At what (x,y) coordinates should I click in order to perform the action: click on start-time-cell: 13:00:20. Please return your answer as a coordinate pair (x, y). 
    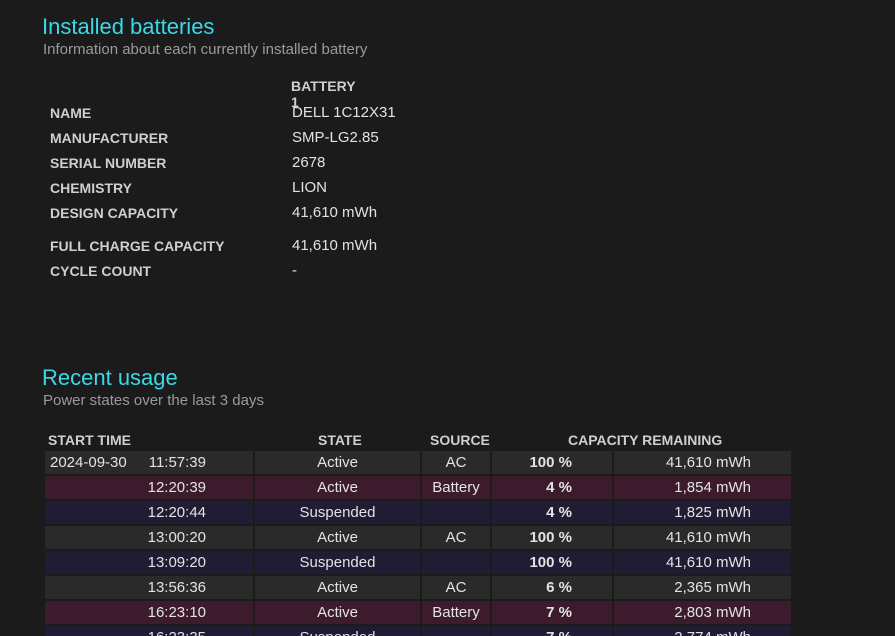
    Looking at the image, I should click on (149, 537).